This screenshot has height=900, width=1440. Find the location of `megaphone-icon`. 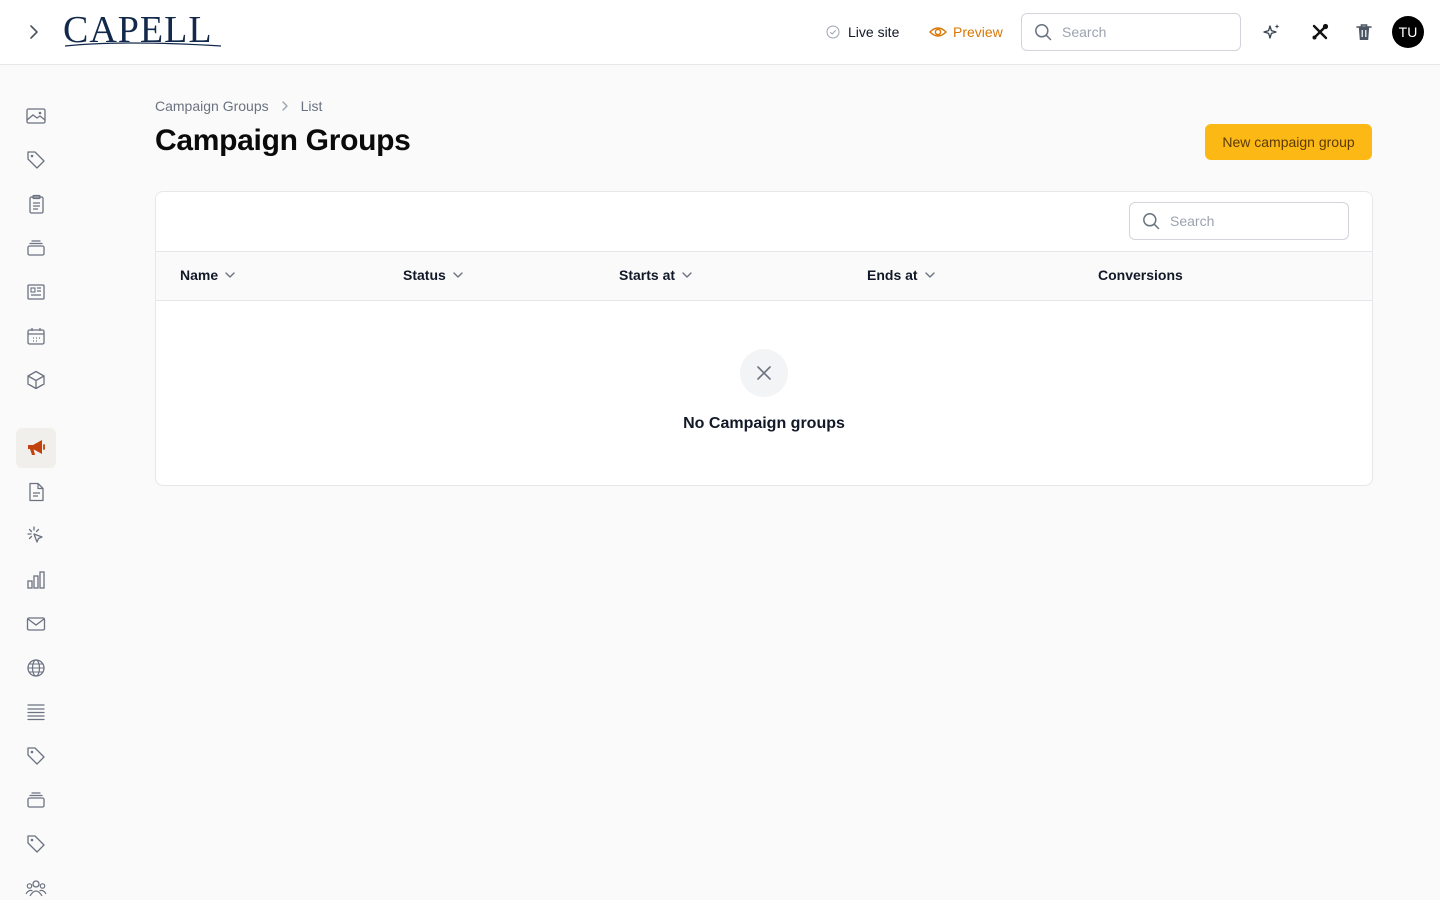

megaphone-icon is located at coordinates (36, 447).